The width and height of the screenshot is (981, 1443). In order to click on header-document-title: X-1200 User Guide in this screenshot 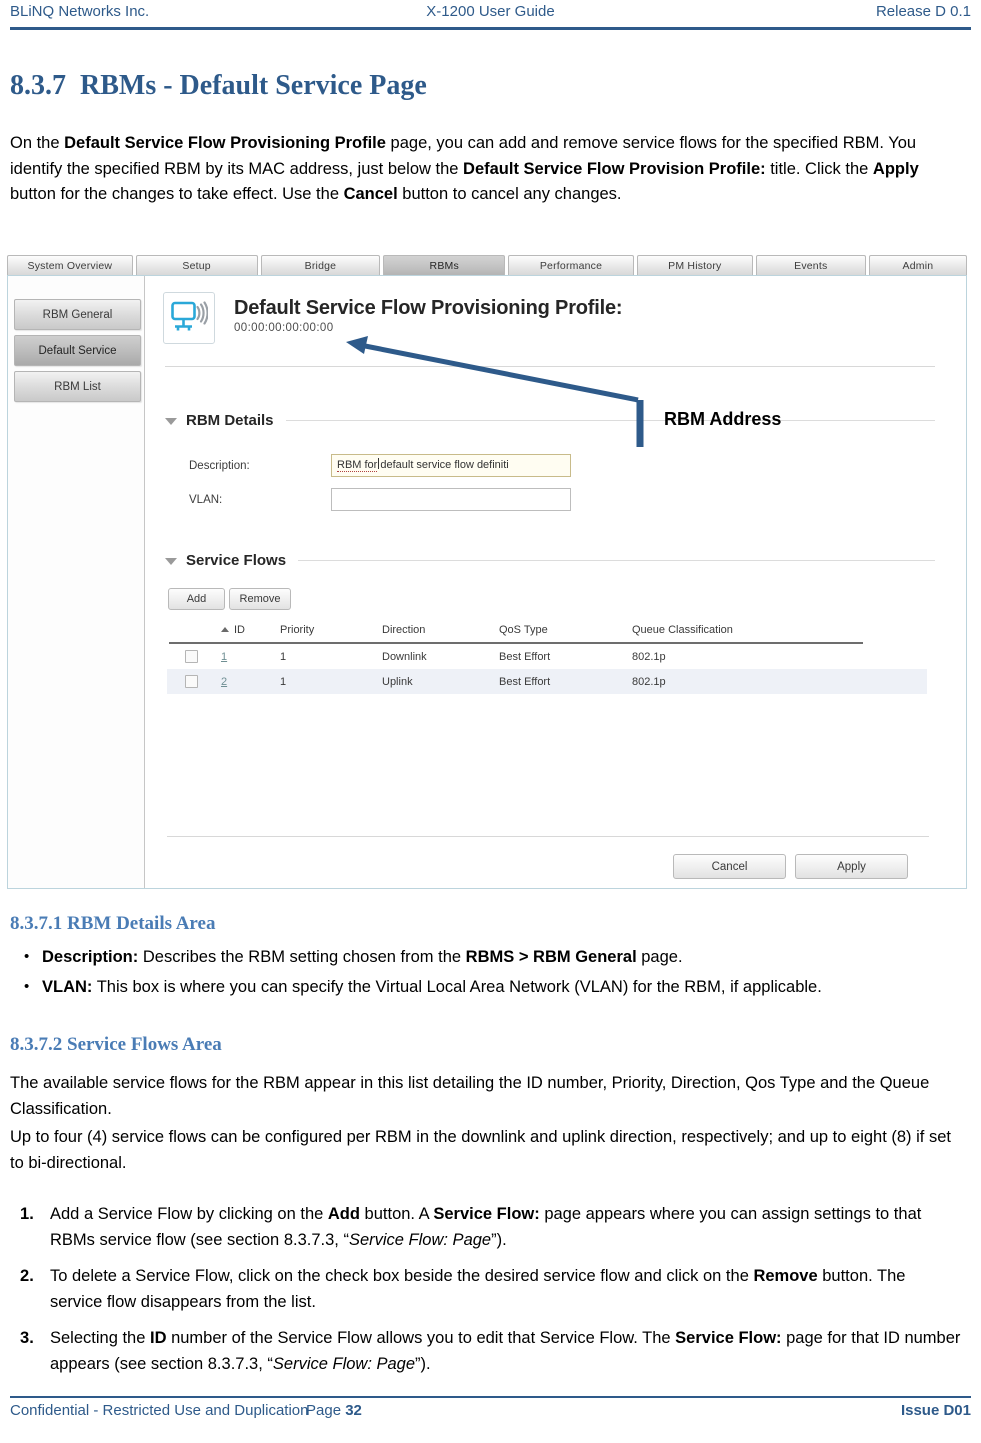, I will do `click(490, 11)`.